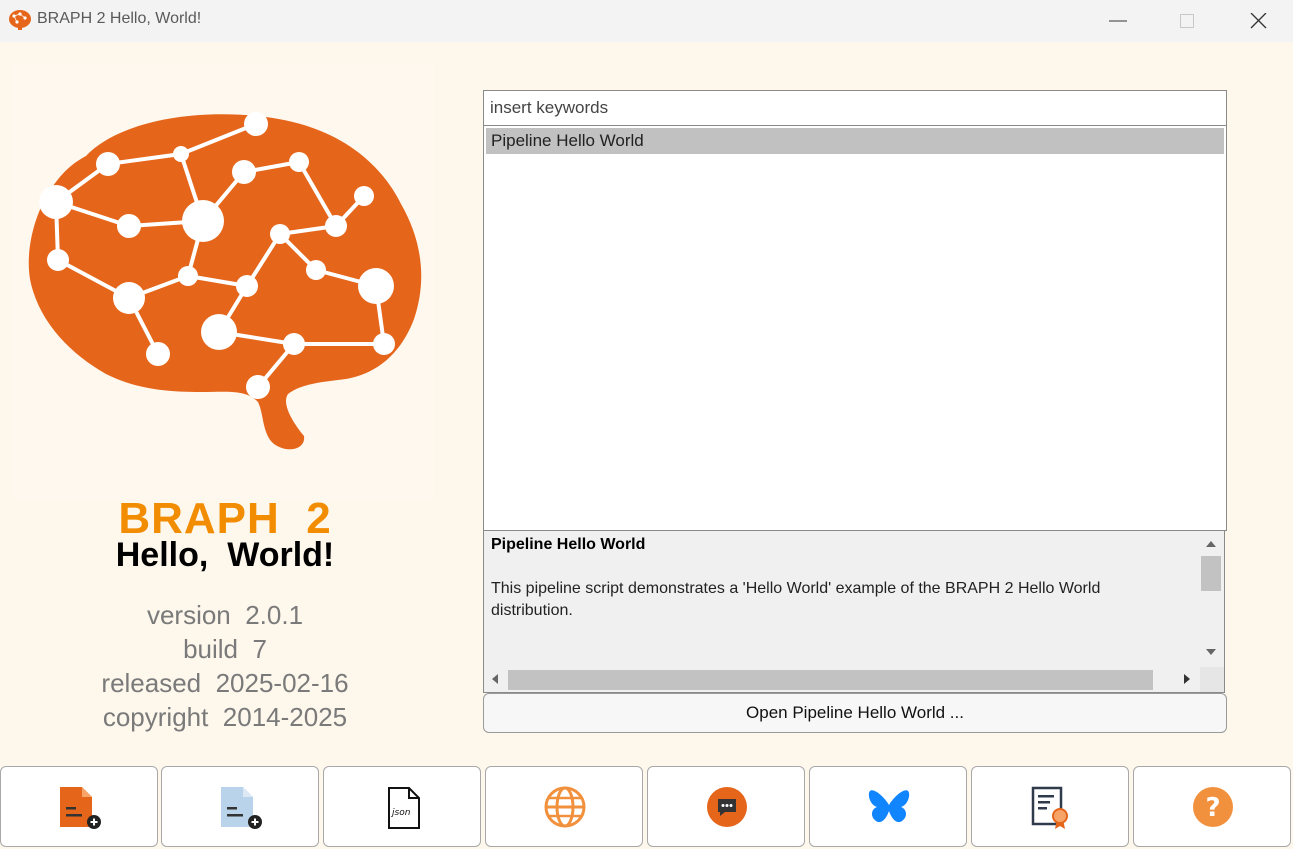  What do you see at coordinates (855, 141) in the screenshot?
I see `list-item: Pipeline Hello World` at bounding box center [855, 141].